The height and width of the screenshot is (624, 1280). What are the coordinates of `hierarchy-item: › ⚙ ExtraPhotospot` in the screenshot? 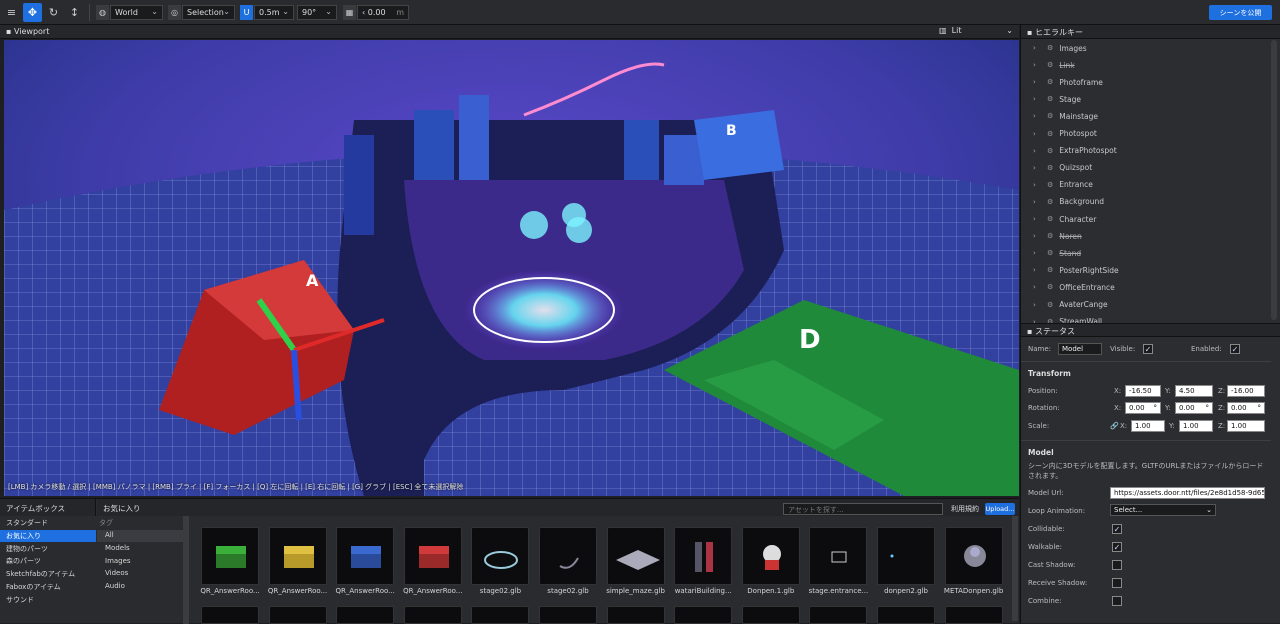 It's located at (1075, 151).